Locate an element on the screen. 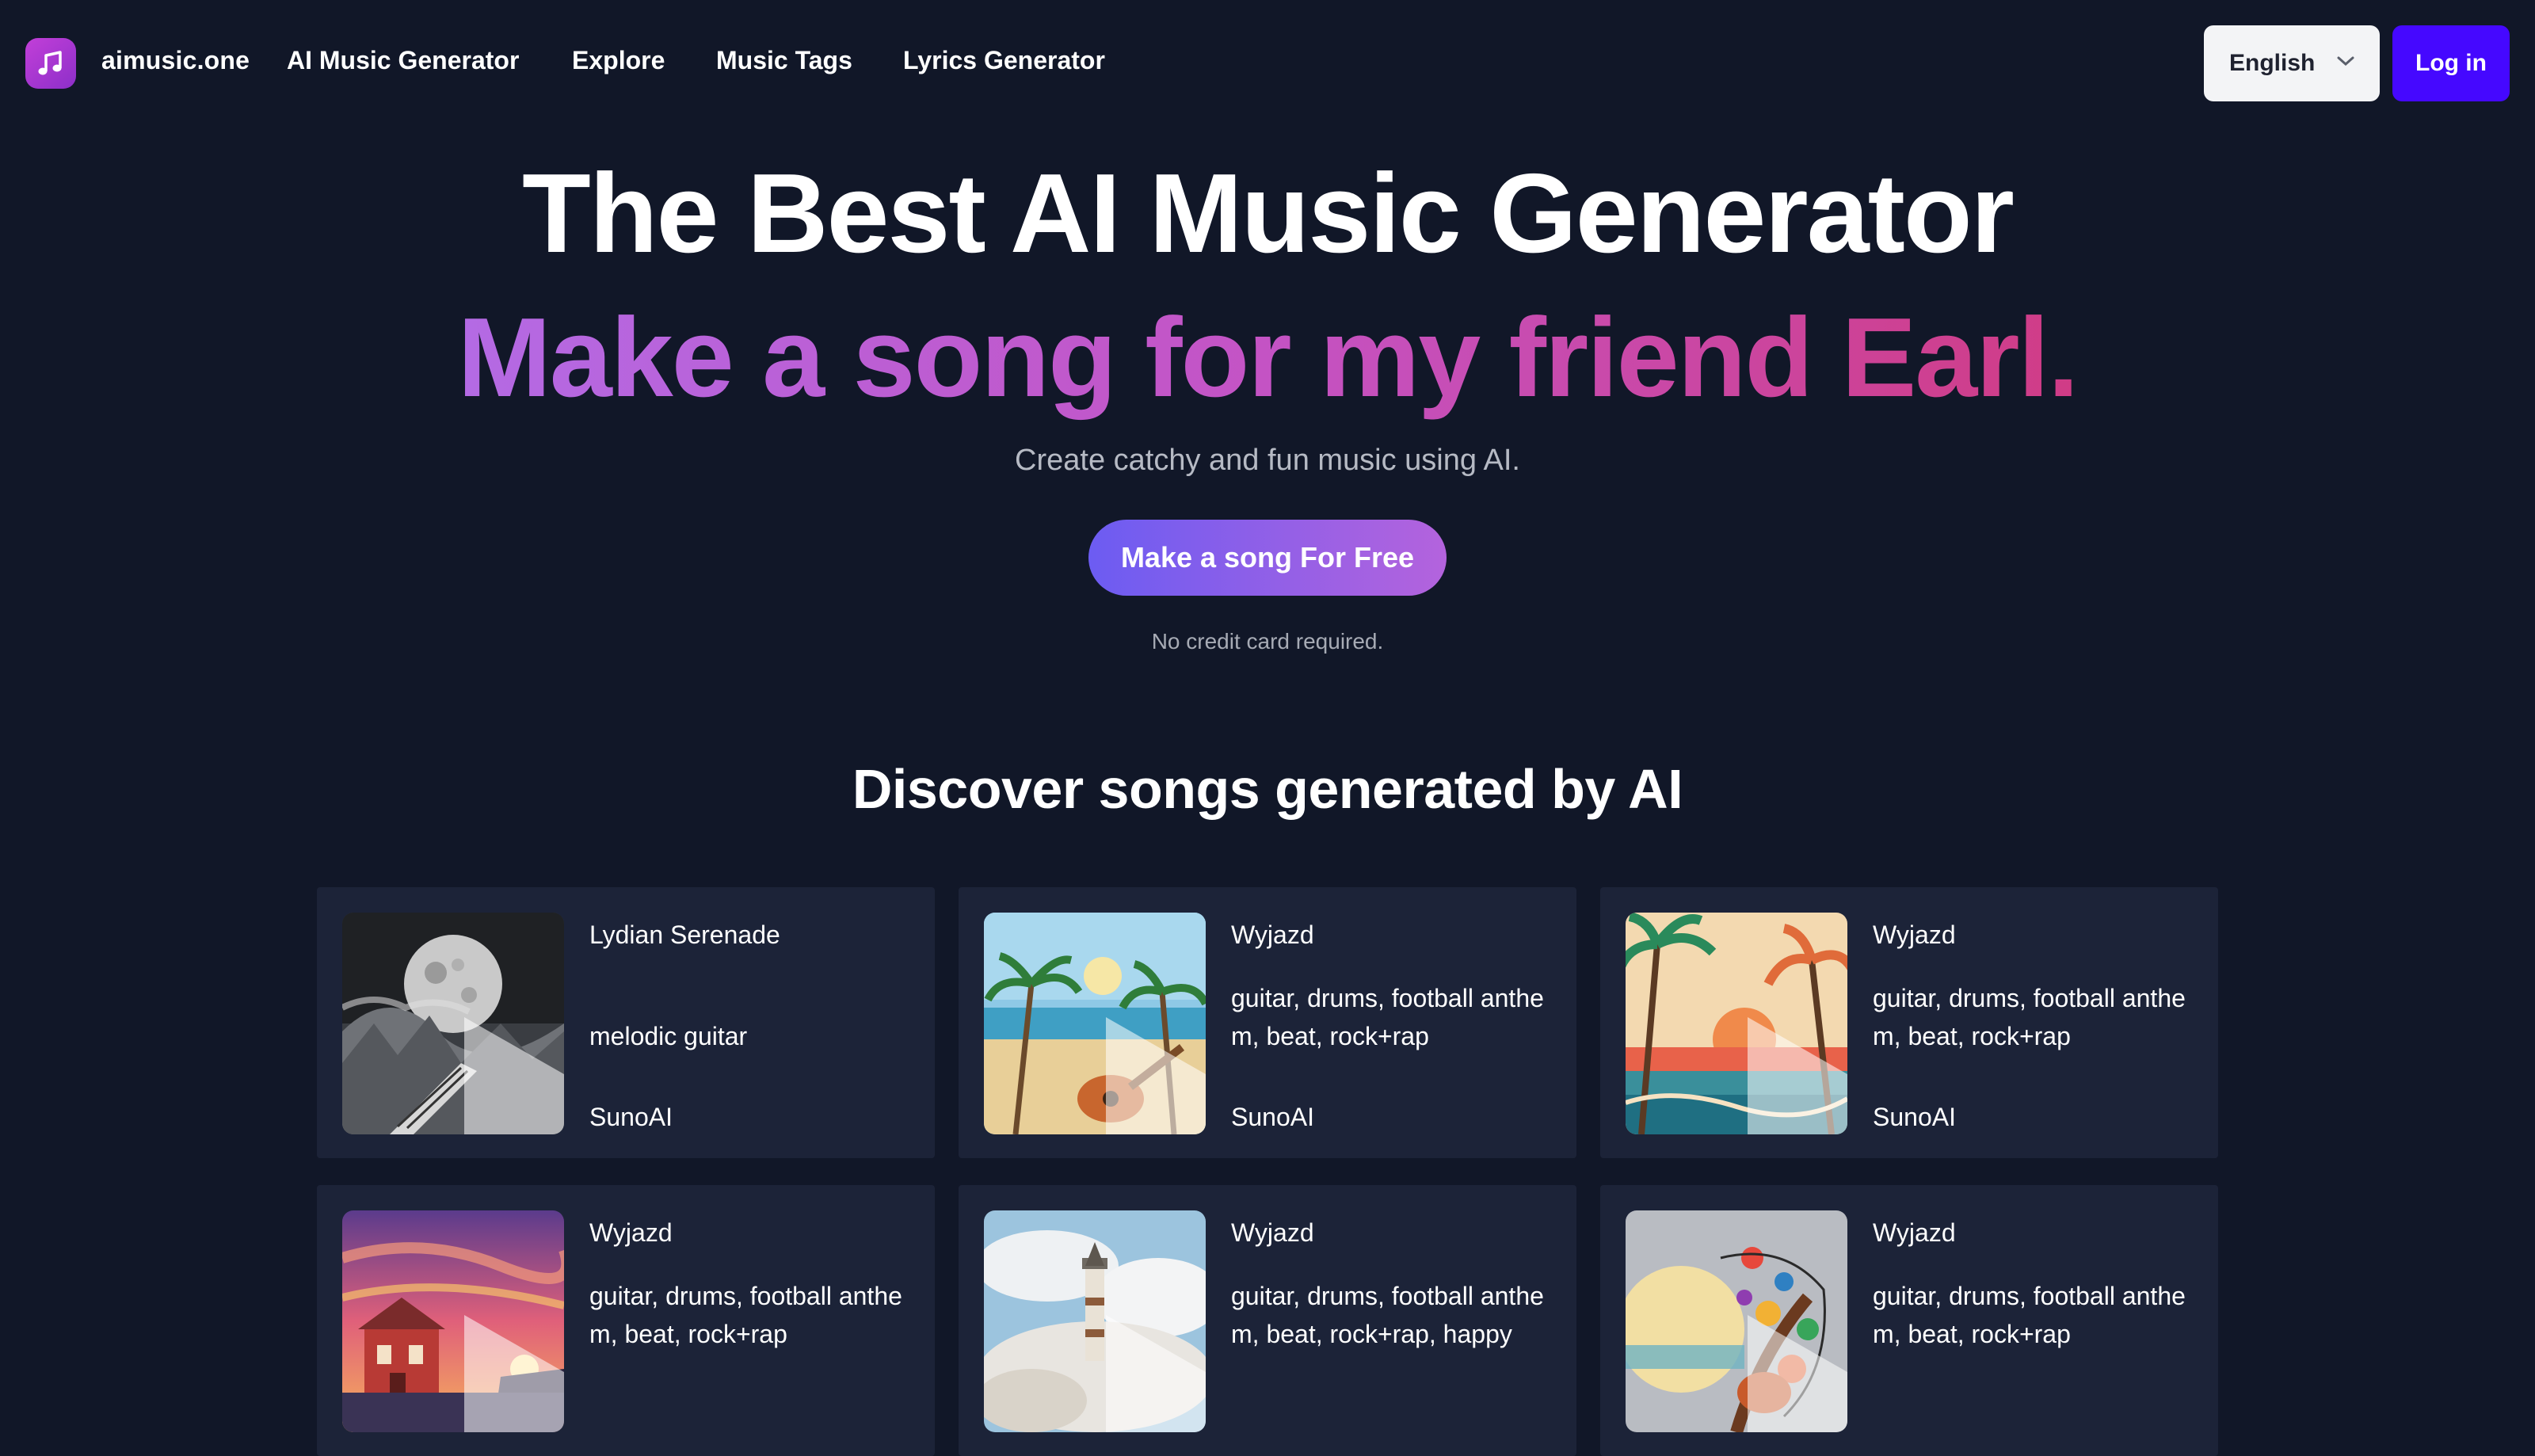  song-tags: melodic guitar is located at coordinates (668, 1036).